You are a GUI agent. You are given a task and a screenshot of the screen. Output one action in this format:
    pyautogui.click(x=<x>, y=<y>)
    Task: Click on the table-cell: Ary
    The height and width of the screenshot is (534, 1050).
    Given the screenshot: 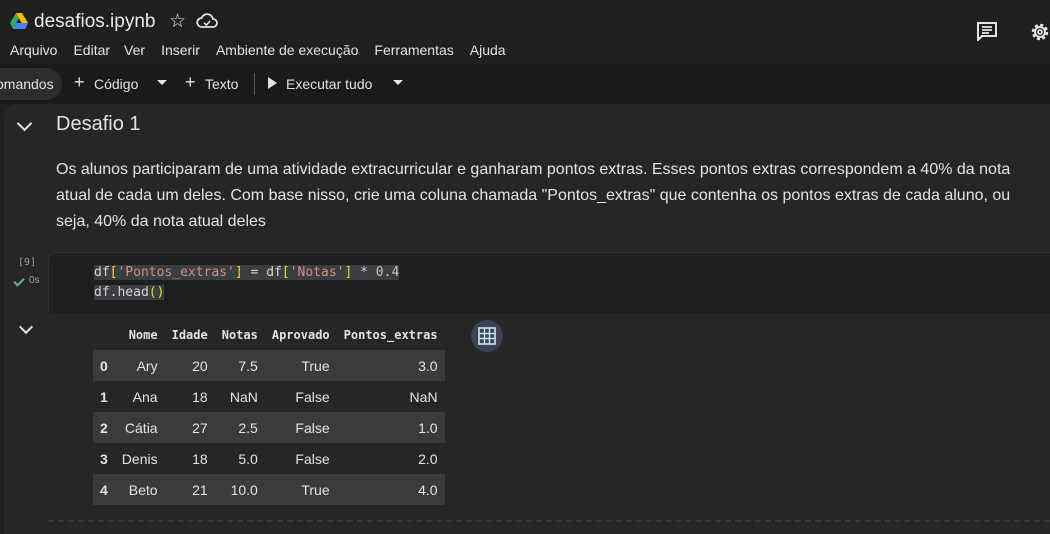 What is the action you would take?
    pyautogui.click(x=139, y=365)
    